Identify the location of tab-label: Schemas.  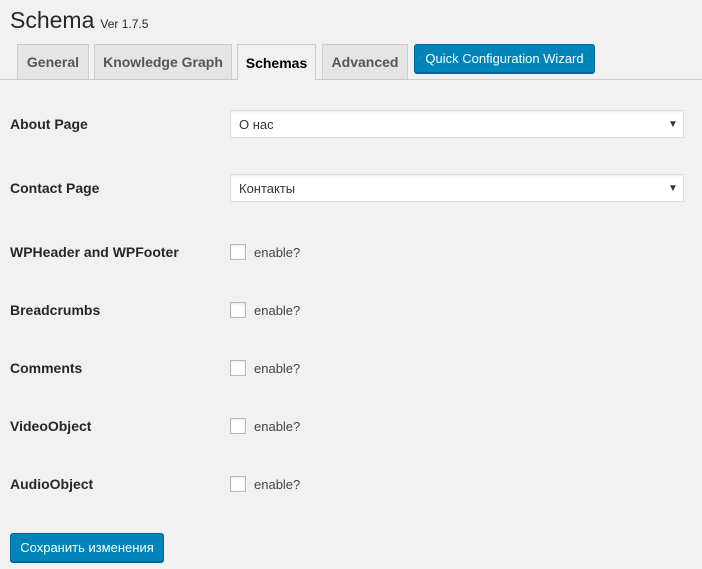
(276, 62).